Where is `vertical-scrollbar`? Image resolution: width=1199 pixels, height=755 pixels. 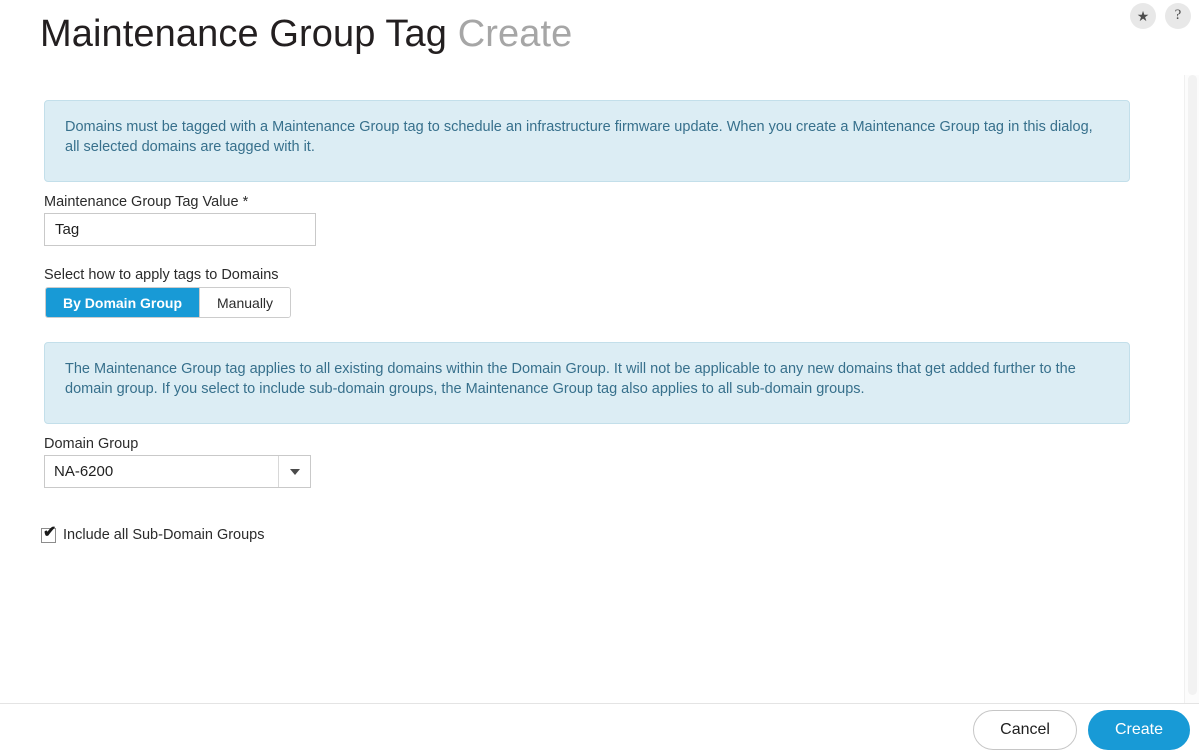
vertical-scrollbar is located at coordinates (1191, 389).